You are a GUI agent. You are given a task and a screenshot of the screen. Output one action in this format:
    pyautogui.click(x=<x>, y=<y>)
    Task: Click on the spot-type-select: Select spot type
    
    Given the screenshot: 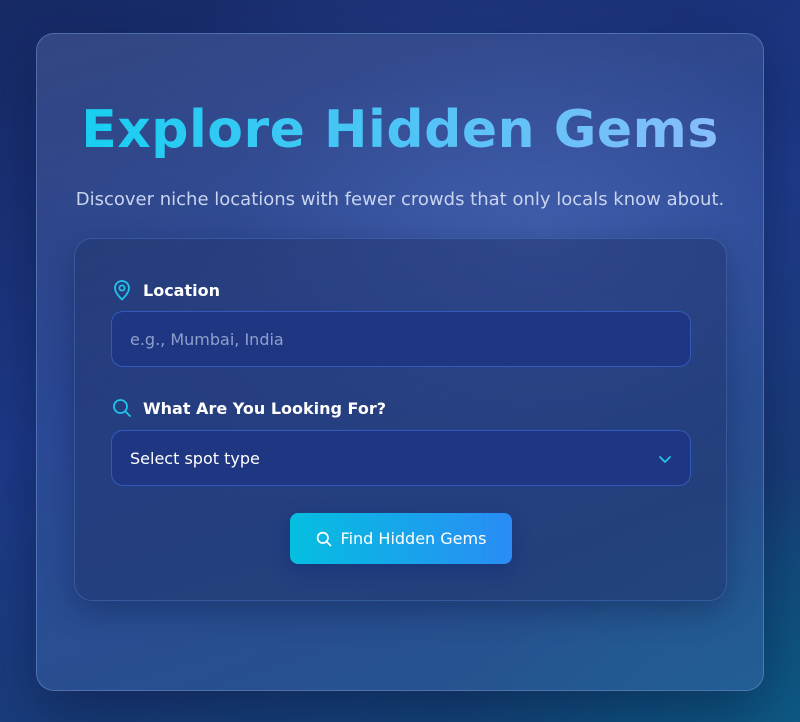 What is the action you would take?
    pyautogui.click(x=401, y=458)
    